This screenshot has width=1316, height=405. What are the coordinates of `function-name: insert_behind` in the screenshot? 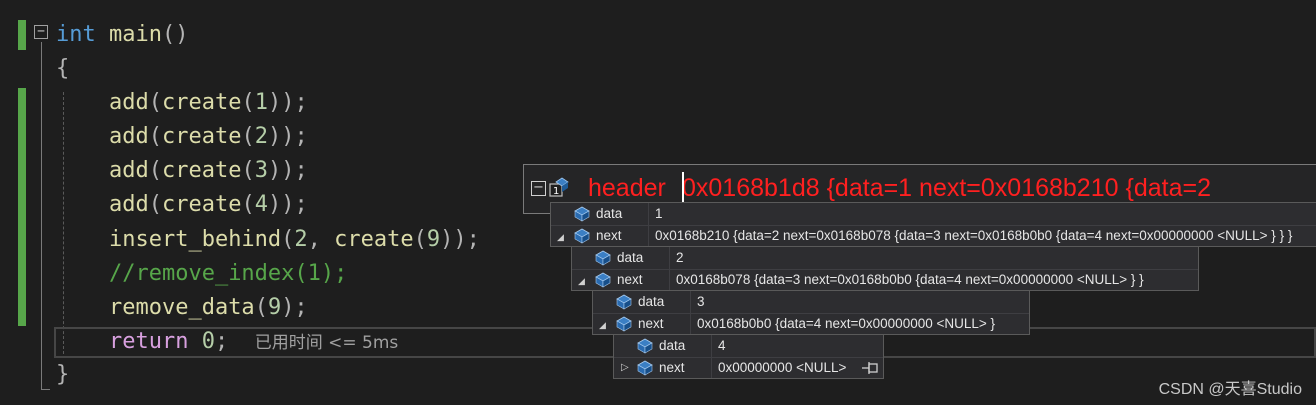 It's located at (195, 239).